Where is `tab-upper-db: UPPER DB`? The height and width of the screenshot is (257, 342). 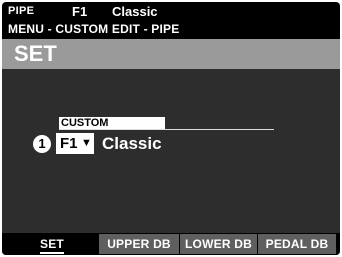
tab-upper-db: UPPER DB is located at coordinates (139, 244).